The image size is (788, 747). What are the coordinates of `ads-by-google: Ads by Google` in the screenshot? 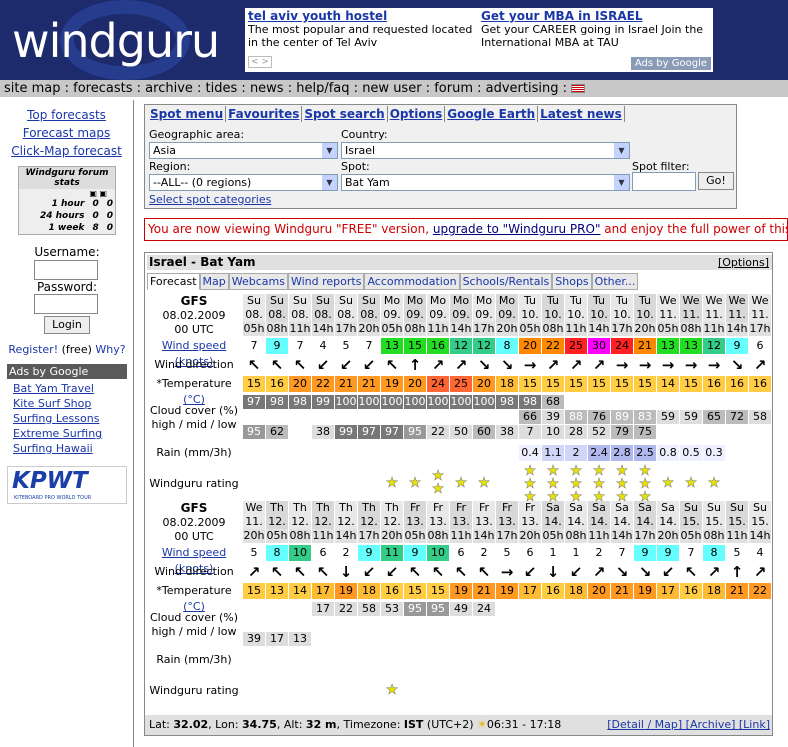 It's located at (670, 63).